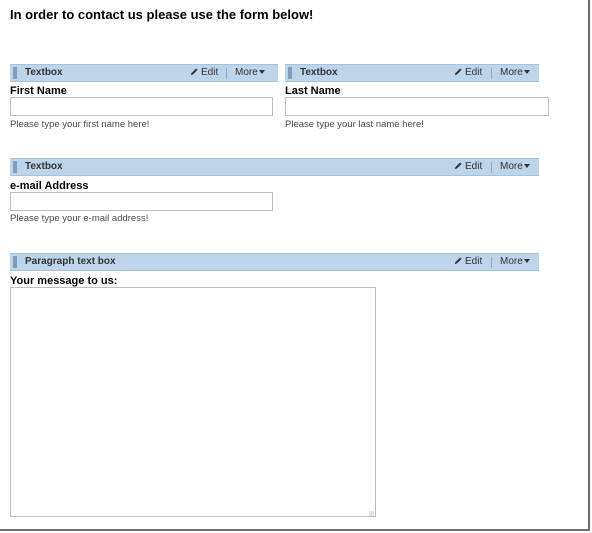 The image size is (592, 533). Describe the element at coordinates (417, 106) in the screenshot. I see `last-name-input` at that location.